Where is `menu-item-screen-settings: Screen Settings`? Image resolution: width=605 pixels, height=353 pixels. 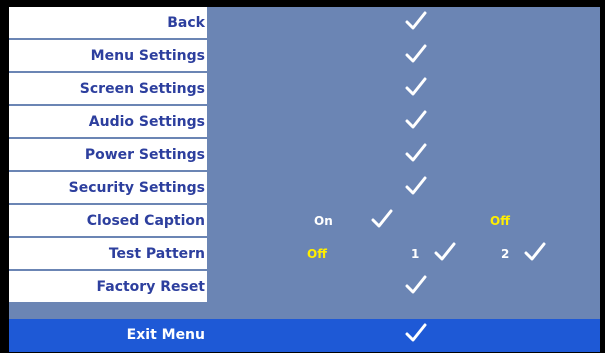 menu-item-screen-settings: Screen Settings is located at coordinates (304, 89).